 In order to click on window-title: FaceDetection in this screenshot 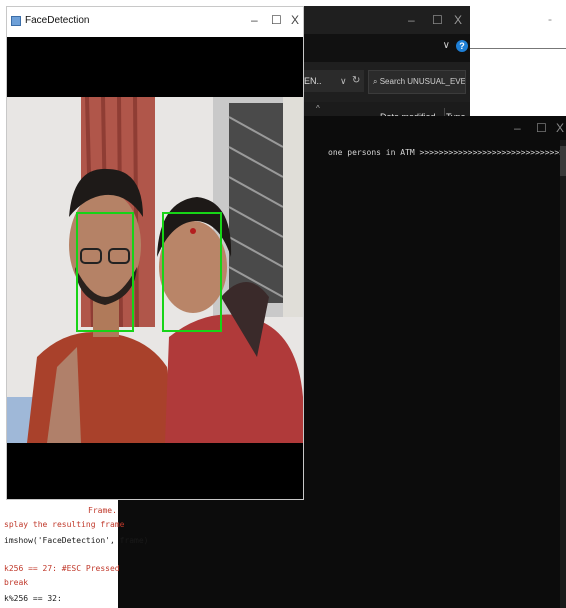, I will do `click(57, 20)`.